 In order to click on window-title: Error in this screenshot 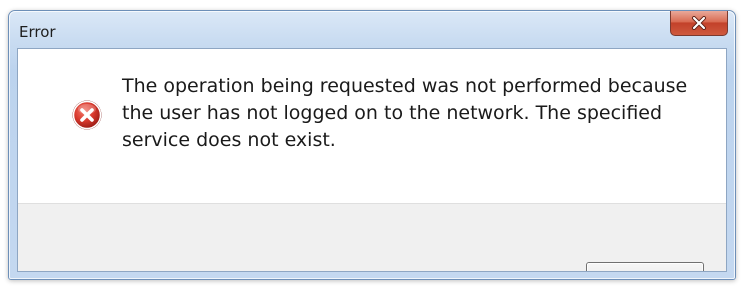, I will do `click(37, 32)`.